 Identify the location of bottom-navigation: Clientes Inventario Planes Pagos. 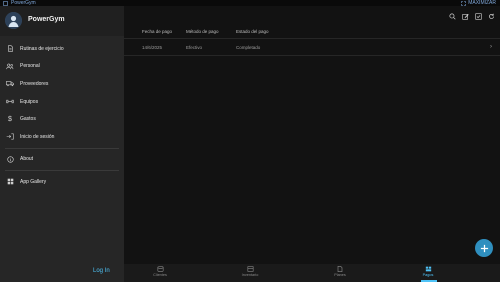
(312, 273).